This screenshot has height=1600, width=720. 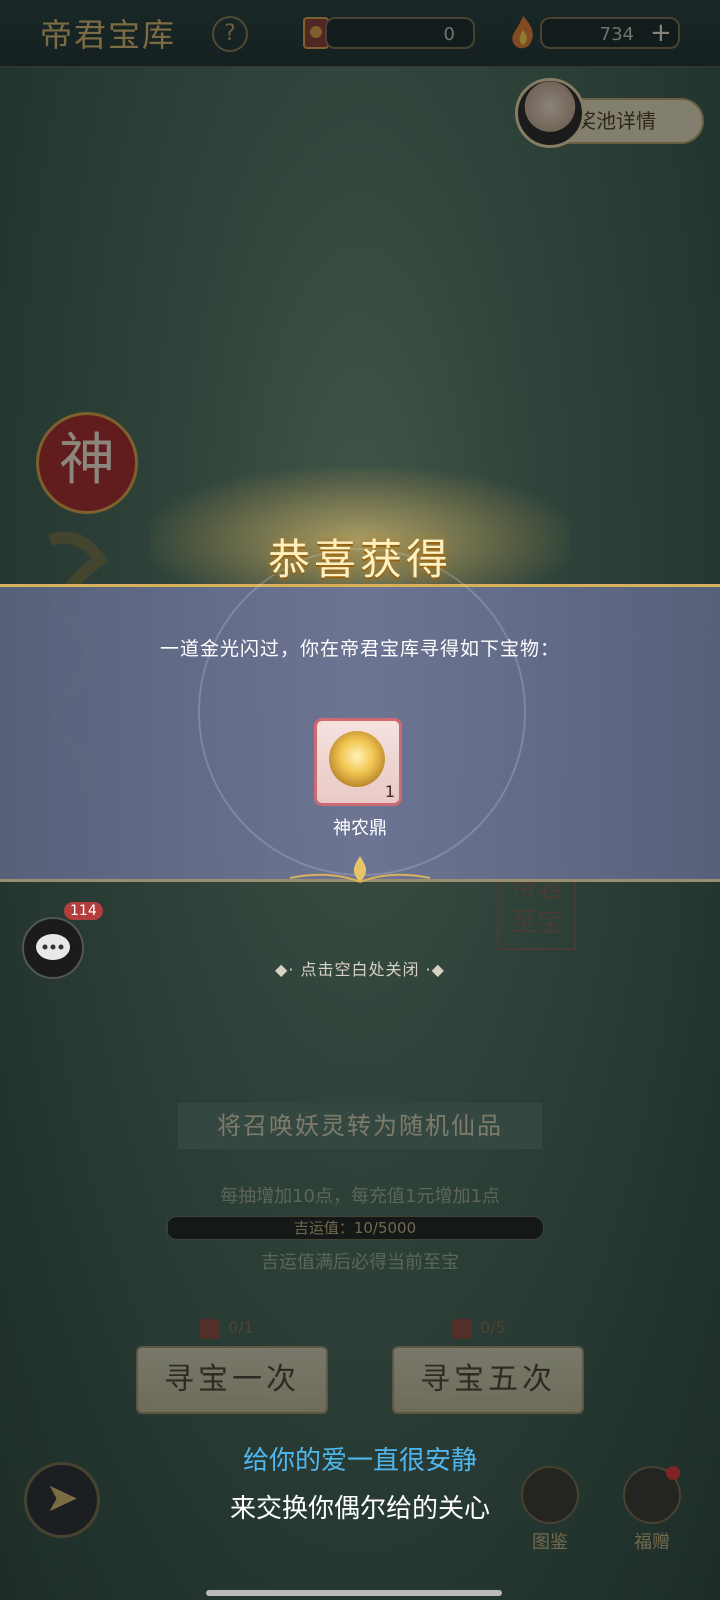 I want to click on home-indicator, so click(x=354, y=1593).